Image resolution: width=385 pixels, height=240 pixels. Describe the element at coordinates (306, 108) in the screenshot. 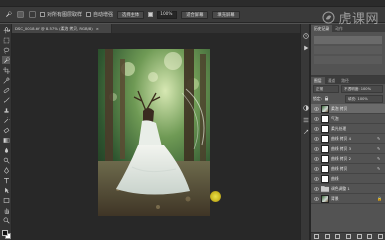

I see `adjustments-panel-icon` at that location.